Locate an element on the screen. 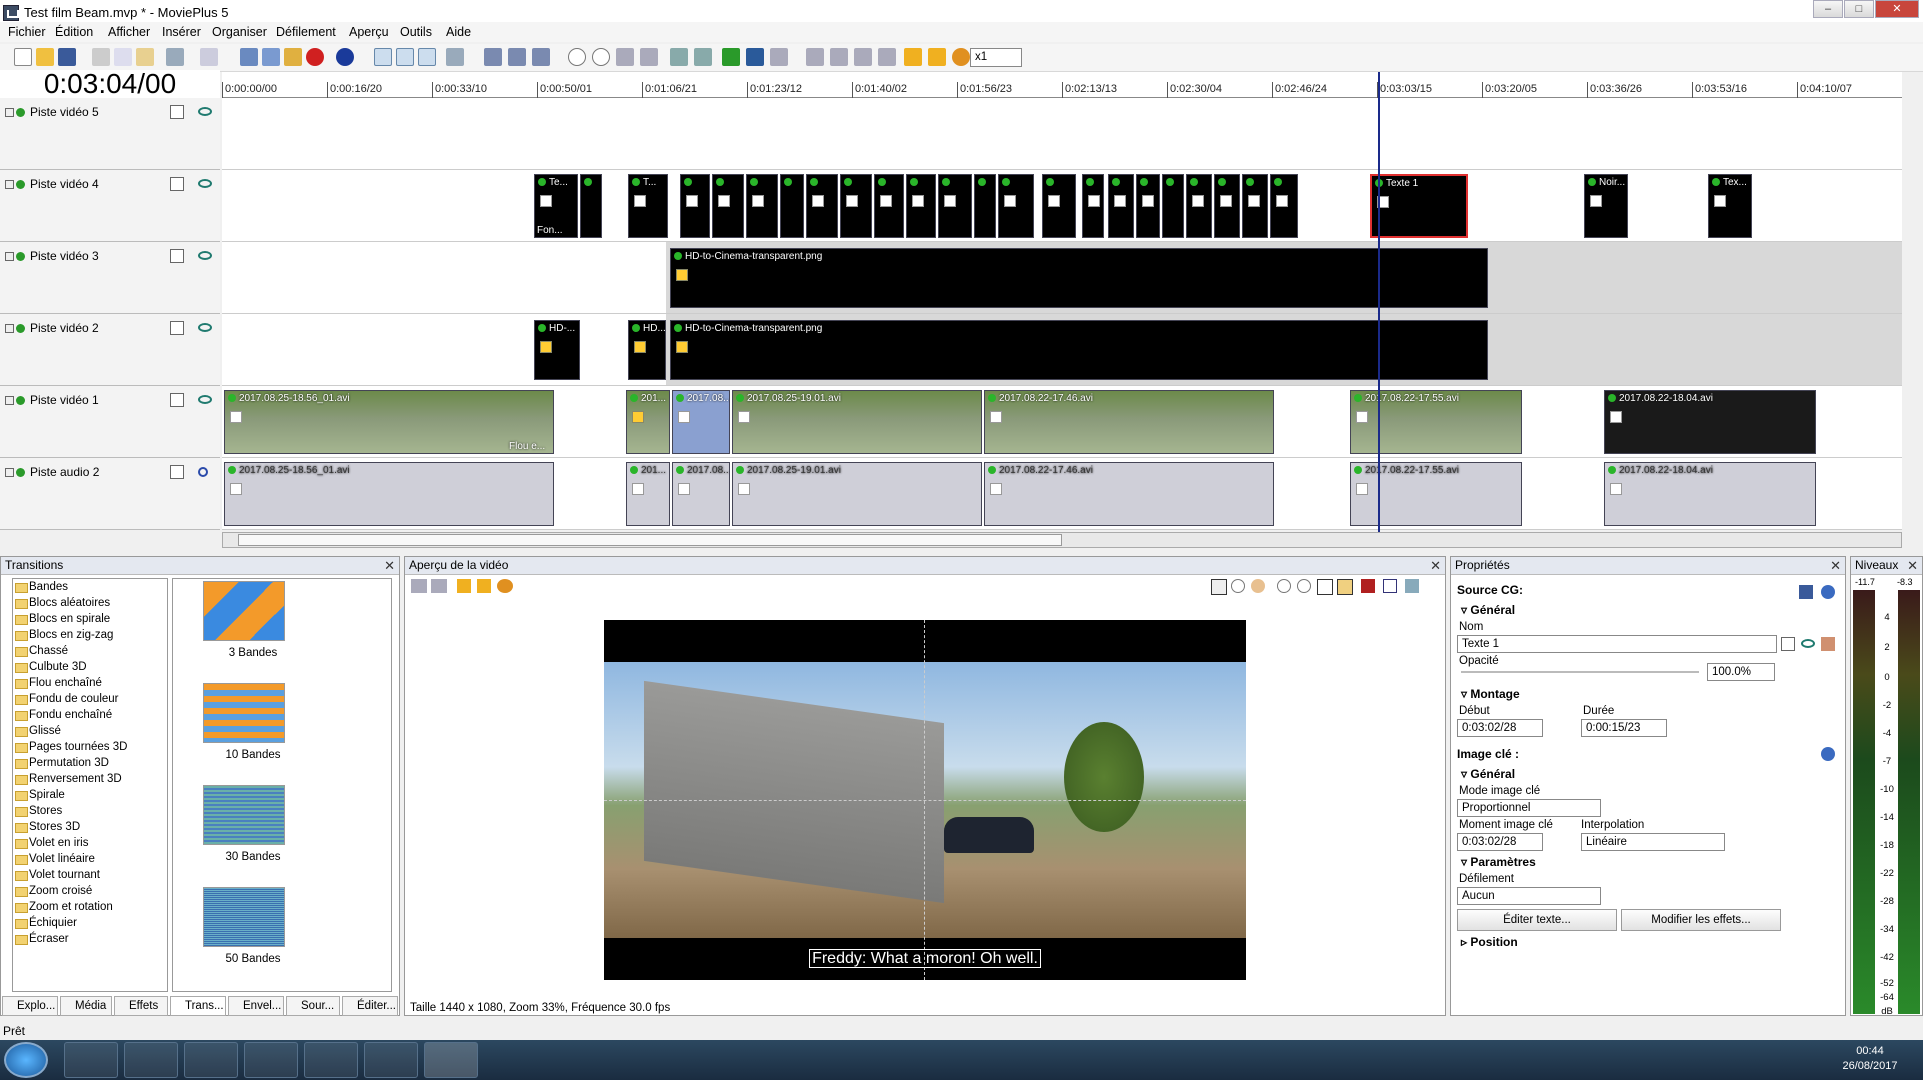 The height and width of the screenshot is (1080, 1923). section-general: ▿ Général is located at coordinates (1488, 610).